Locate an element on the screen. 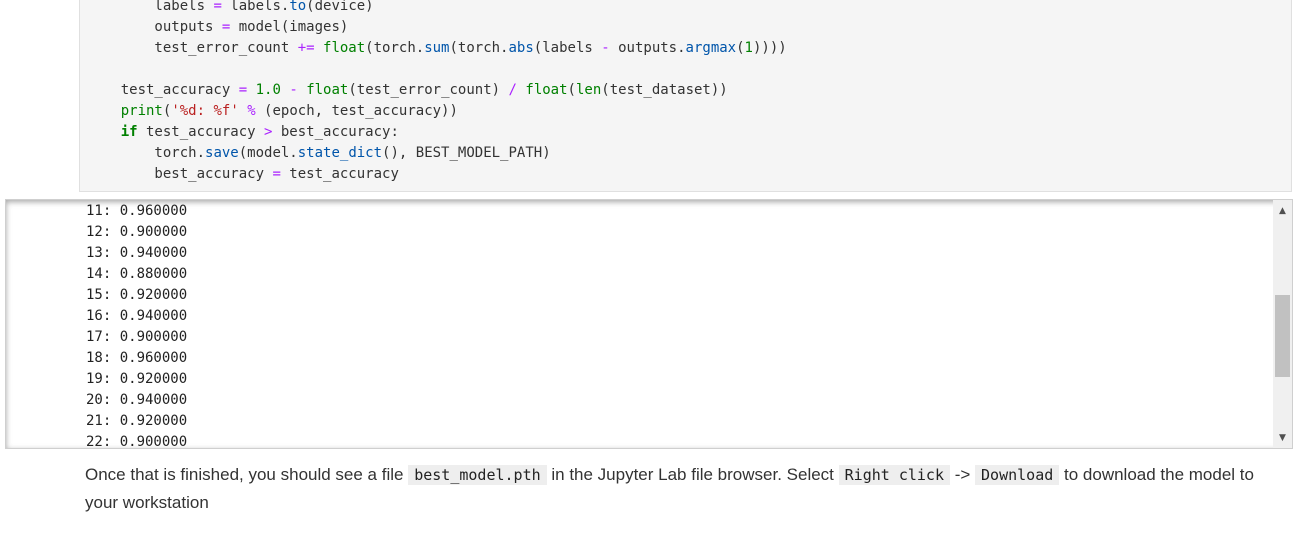 This screenshot has height=547, width=1311. code-token: best_accuracy: is located at coordinates (335, 132).